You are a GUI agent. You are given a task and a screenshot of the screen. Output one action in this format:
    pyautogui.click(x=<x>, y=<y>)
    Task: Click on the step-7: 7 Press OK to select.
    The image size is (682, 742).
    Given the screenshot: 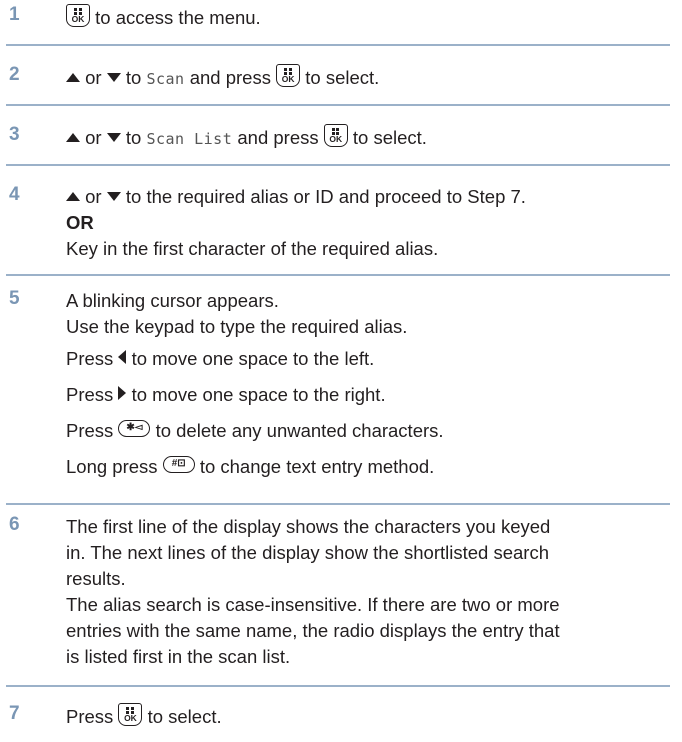 What is the action you would take?
    pyautogui.click(x=115, y=715)
    